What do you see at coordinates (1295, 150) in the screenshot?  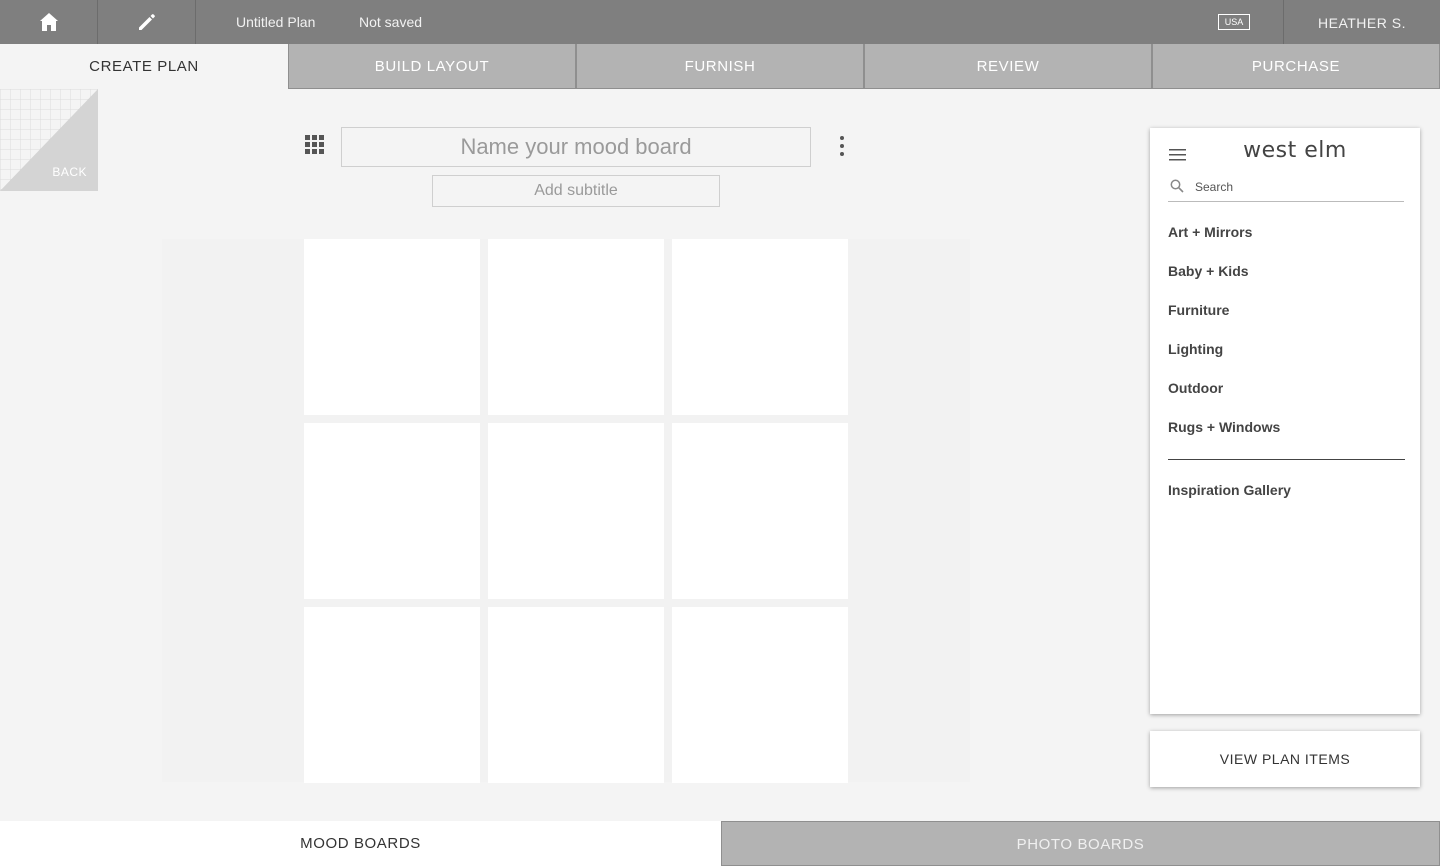 I see `brand-logo: west elm` at bounding box center [1295, 150].